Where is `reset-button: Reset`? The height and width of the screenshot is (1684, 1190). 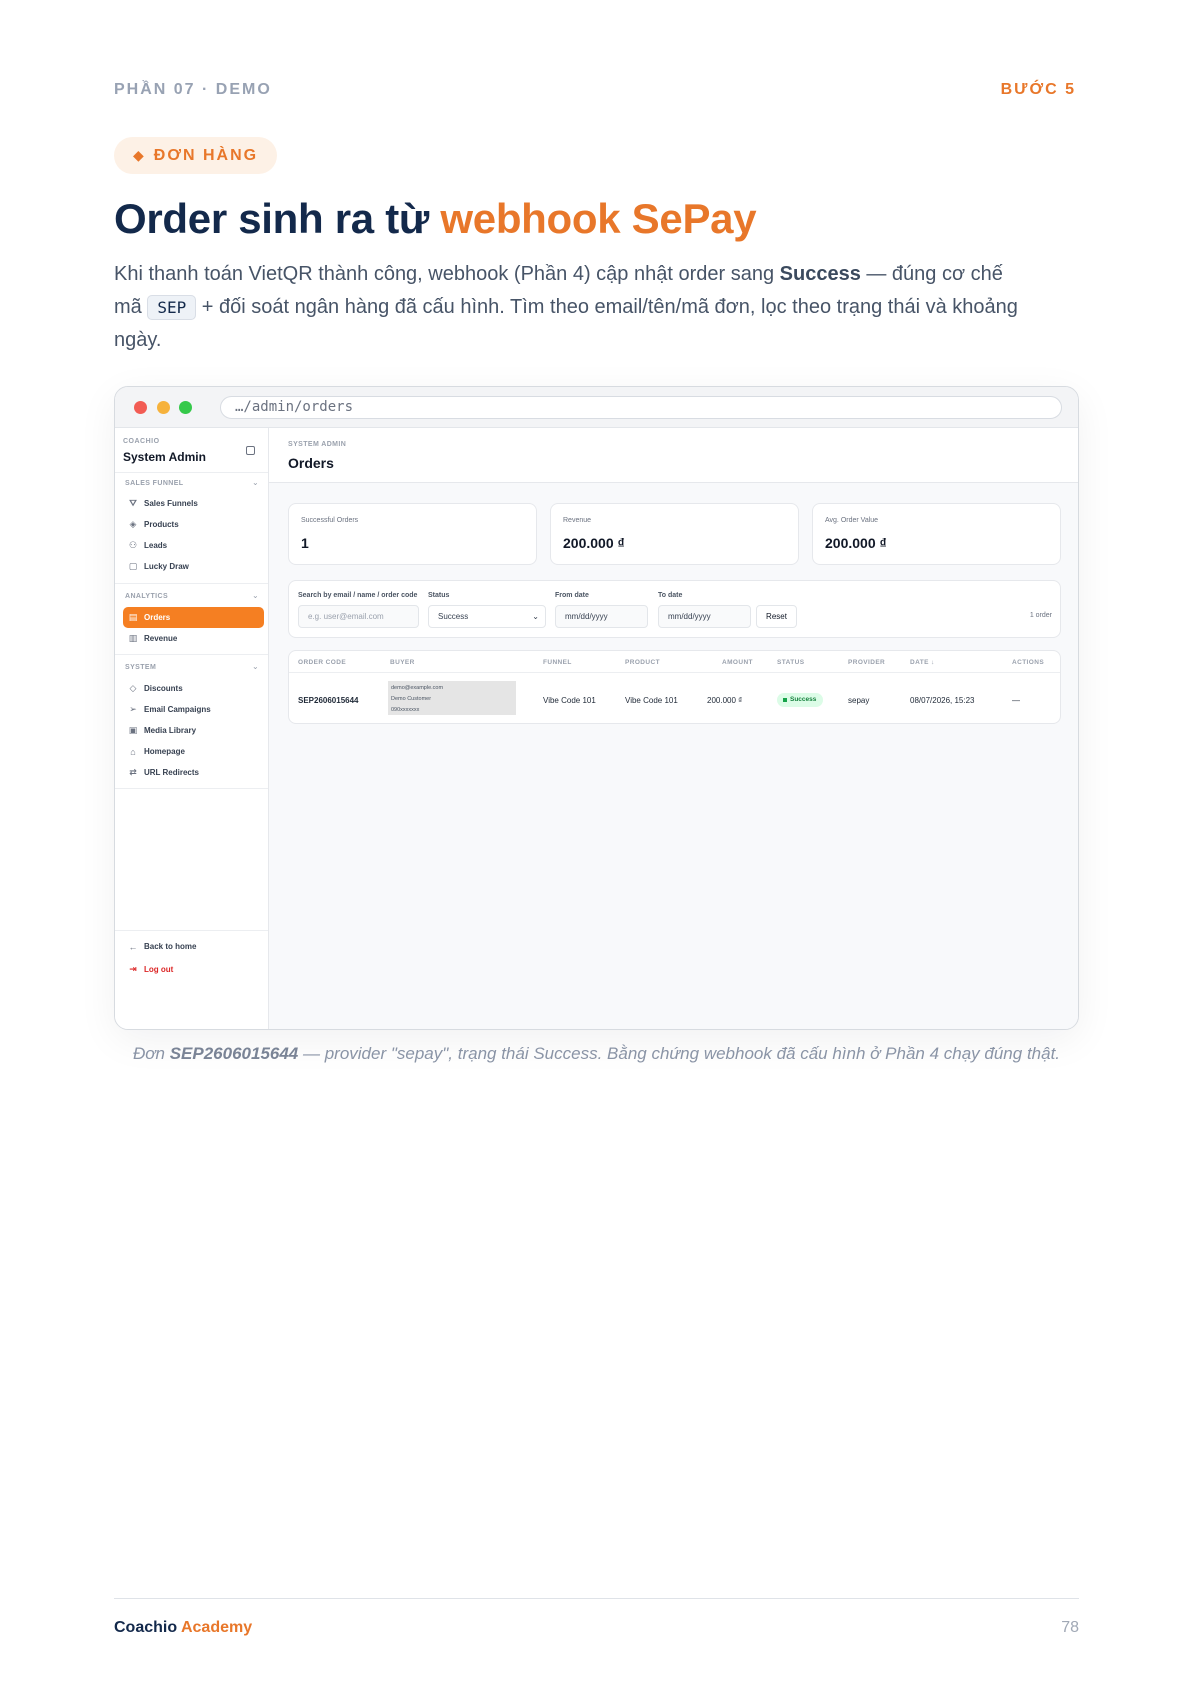
reset-button: Reset is located at coordinates (776, 616).